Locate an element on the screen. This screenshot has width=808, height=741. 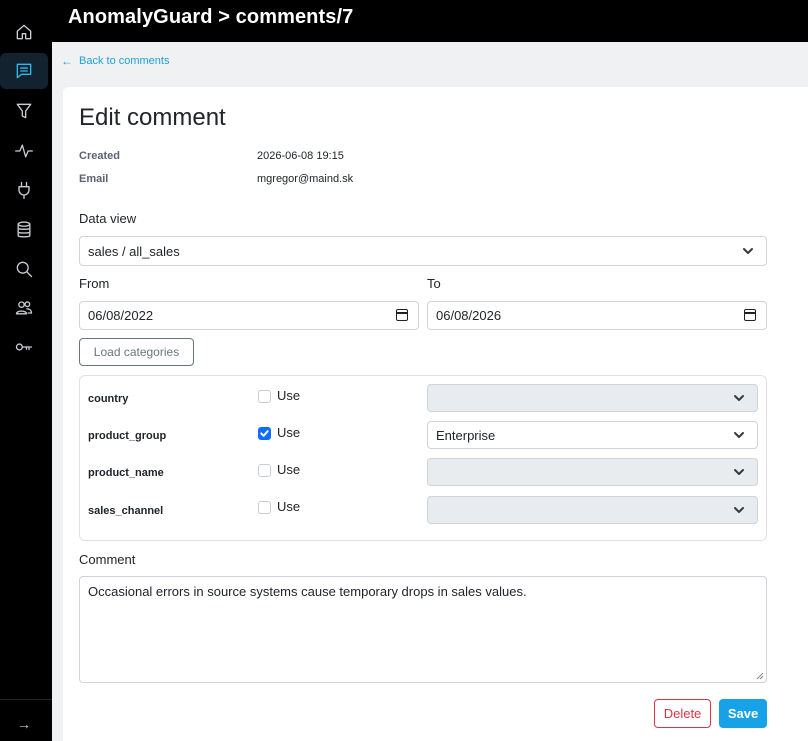
nav-activity is located at coordinates (24, 151).